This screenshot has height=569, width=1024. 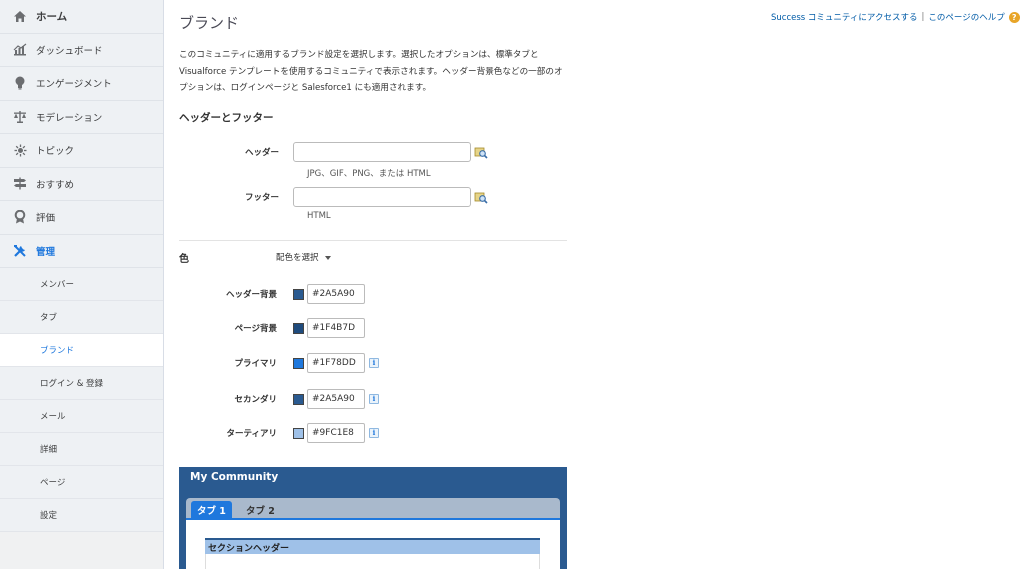 I want to click on preview-section: セクションヘッダー, so click(x=372, y=553).